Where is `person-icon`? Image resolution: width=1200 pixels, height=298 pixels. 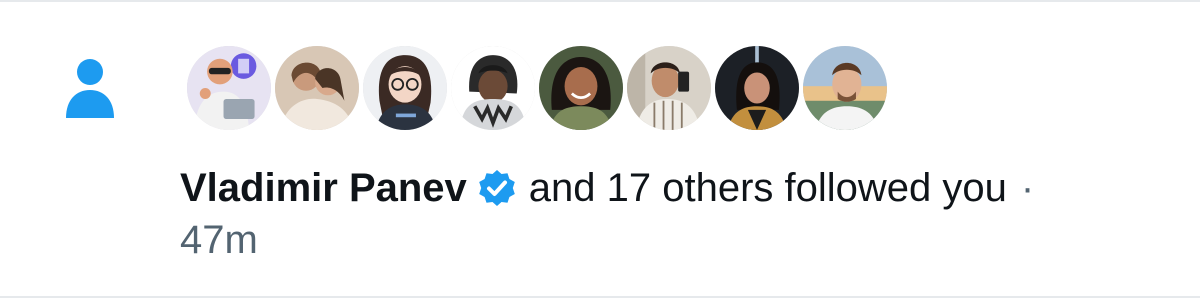 person-icon is located at coordinates (90, 88).